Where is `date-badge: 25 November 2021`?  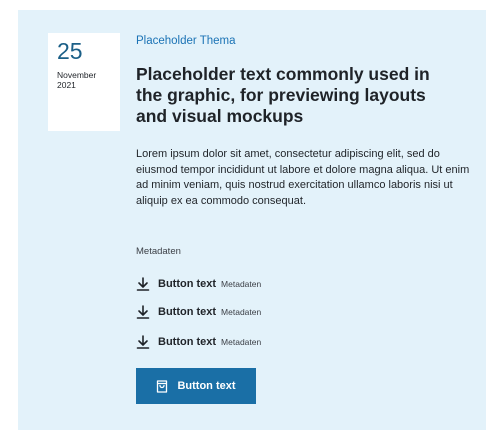
date-badge: 25 November 2021 is located at coordinates (84, 82).